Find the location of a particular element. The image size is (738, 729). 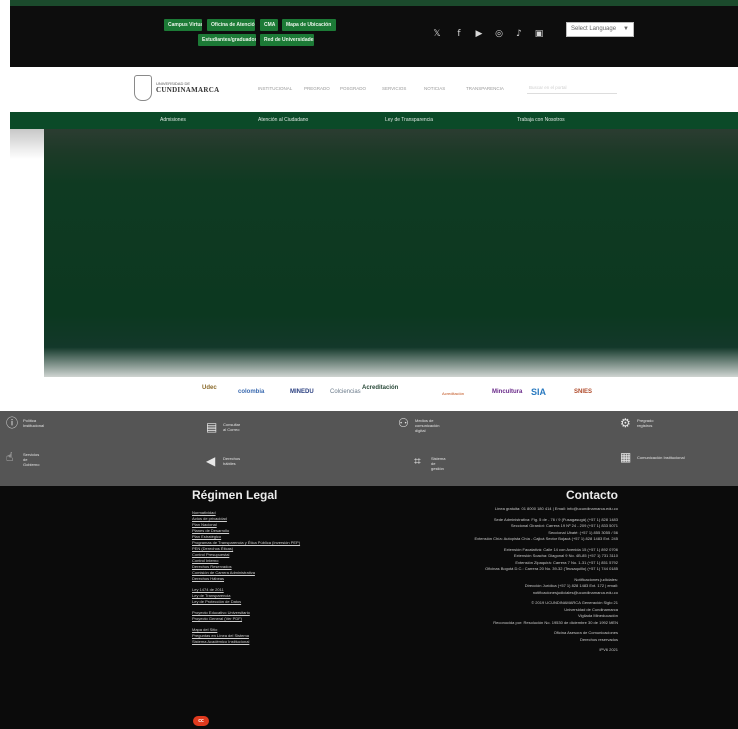

legal-link: Ley de Transparencia is located at coordinates (211, 595).